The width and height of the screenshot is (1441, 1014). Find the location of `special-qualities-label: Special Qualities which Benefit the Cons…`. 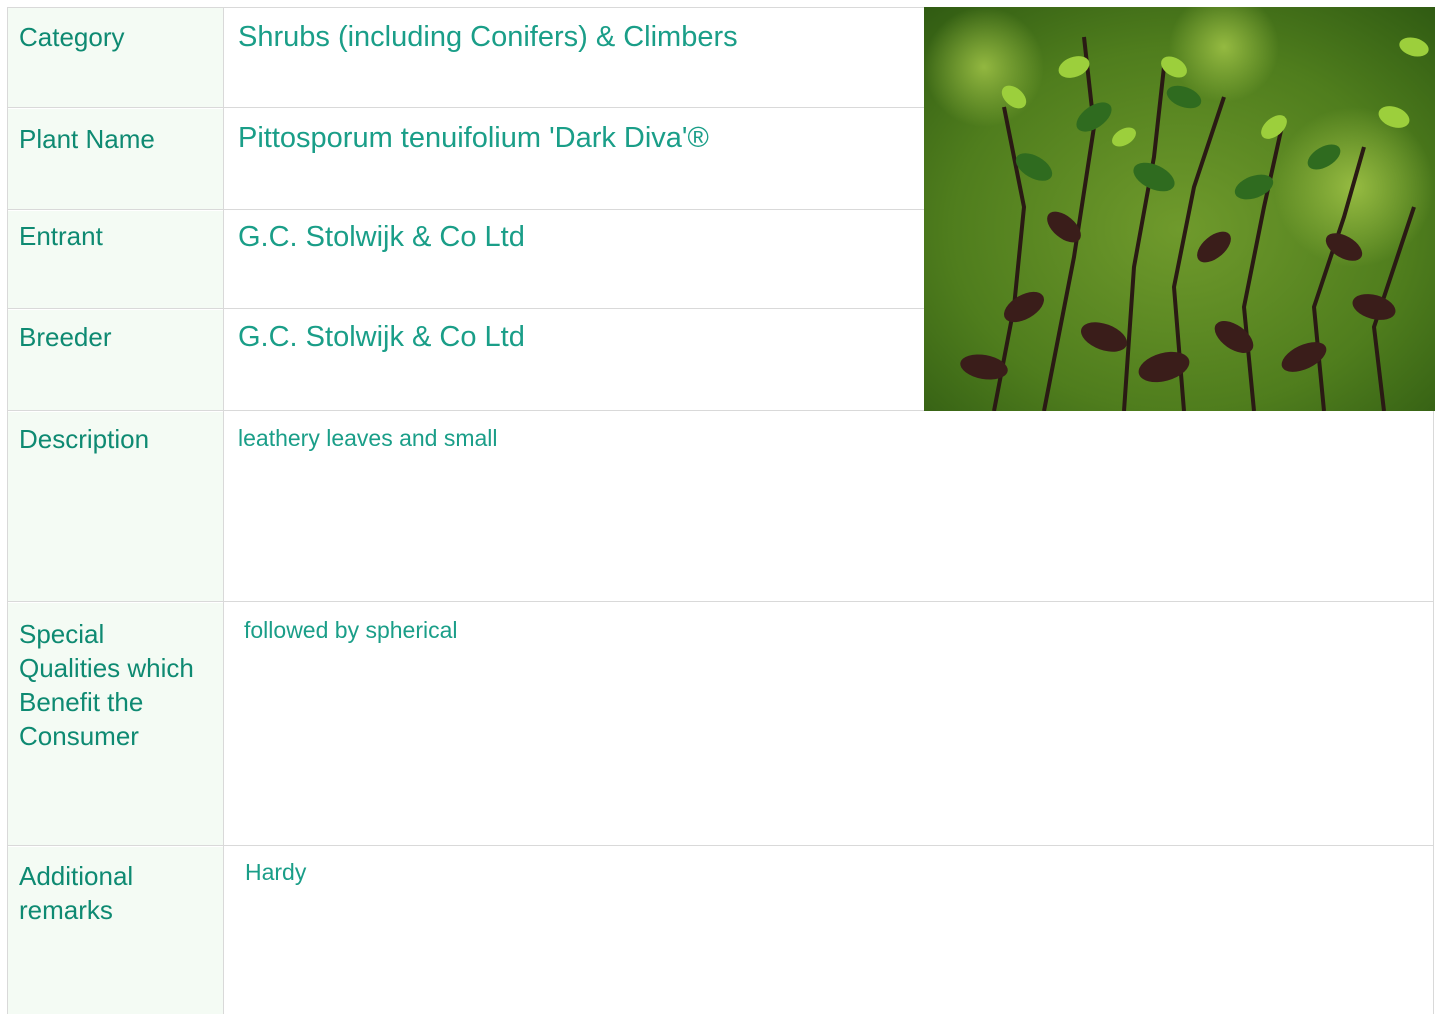

special-qualities-label: Special Qualities which Benefit the Cons… is located at coordinates (106, 685).